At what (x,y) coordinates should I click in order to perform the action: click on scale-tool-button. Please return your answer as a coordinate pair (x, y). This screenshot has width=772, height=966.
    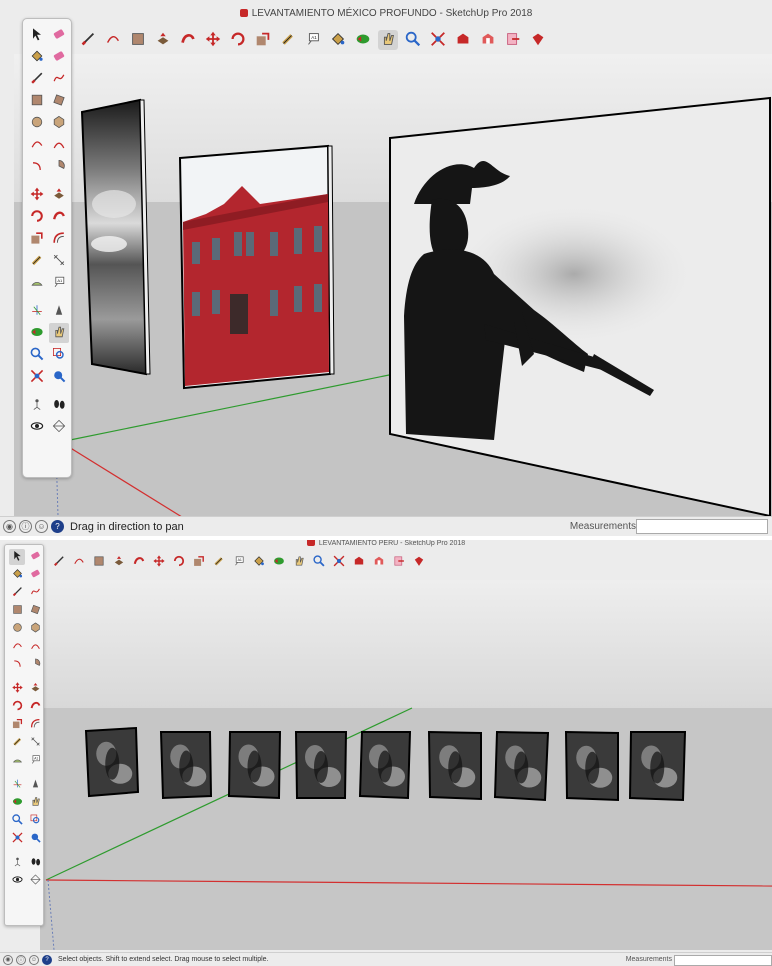
    Looking at the image, I should click on (263, 40).